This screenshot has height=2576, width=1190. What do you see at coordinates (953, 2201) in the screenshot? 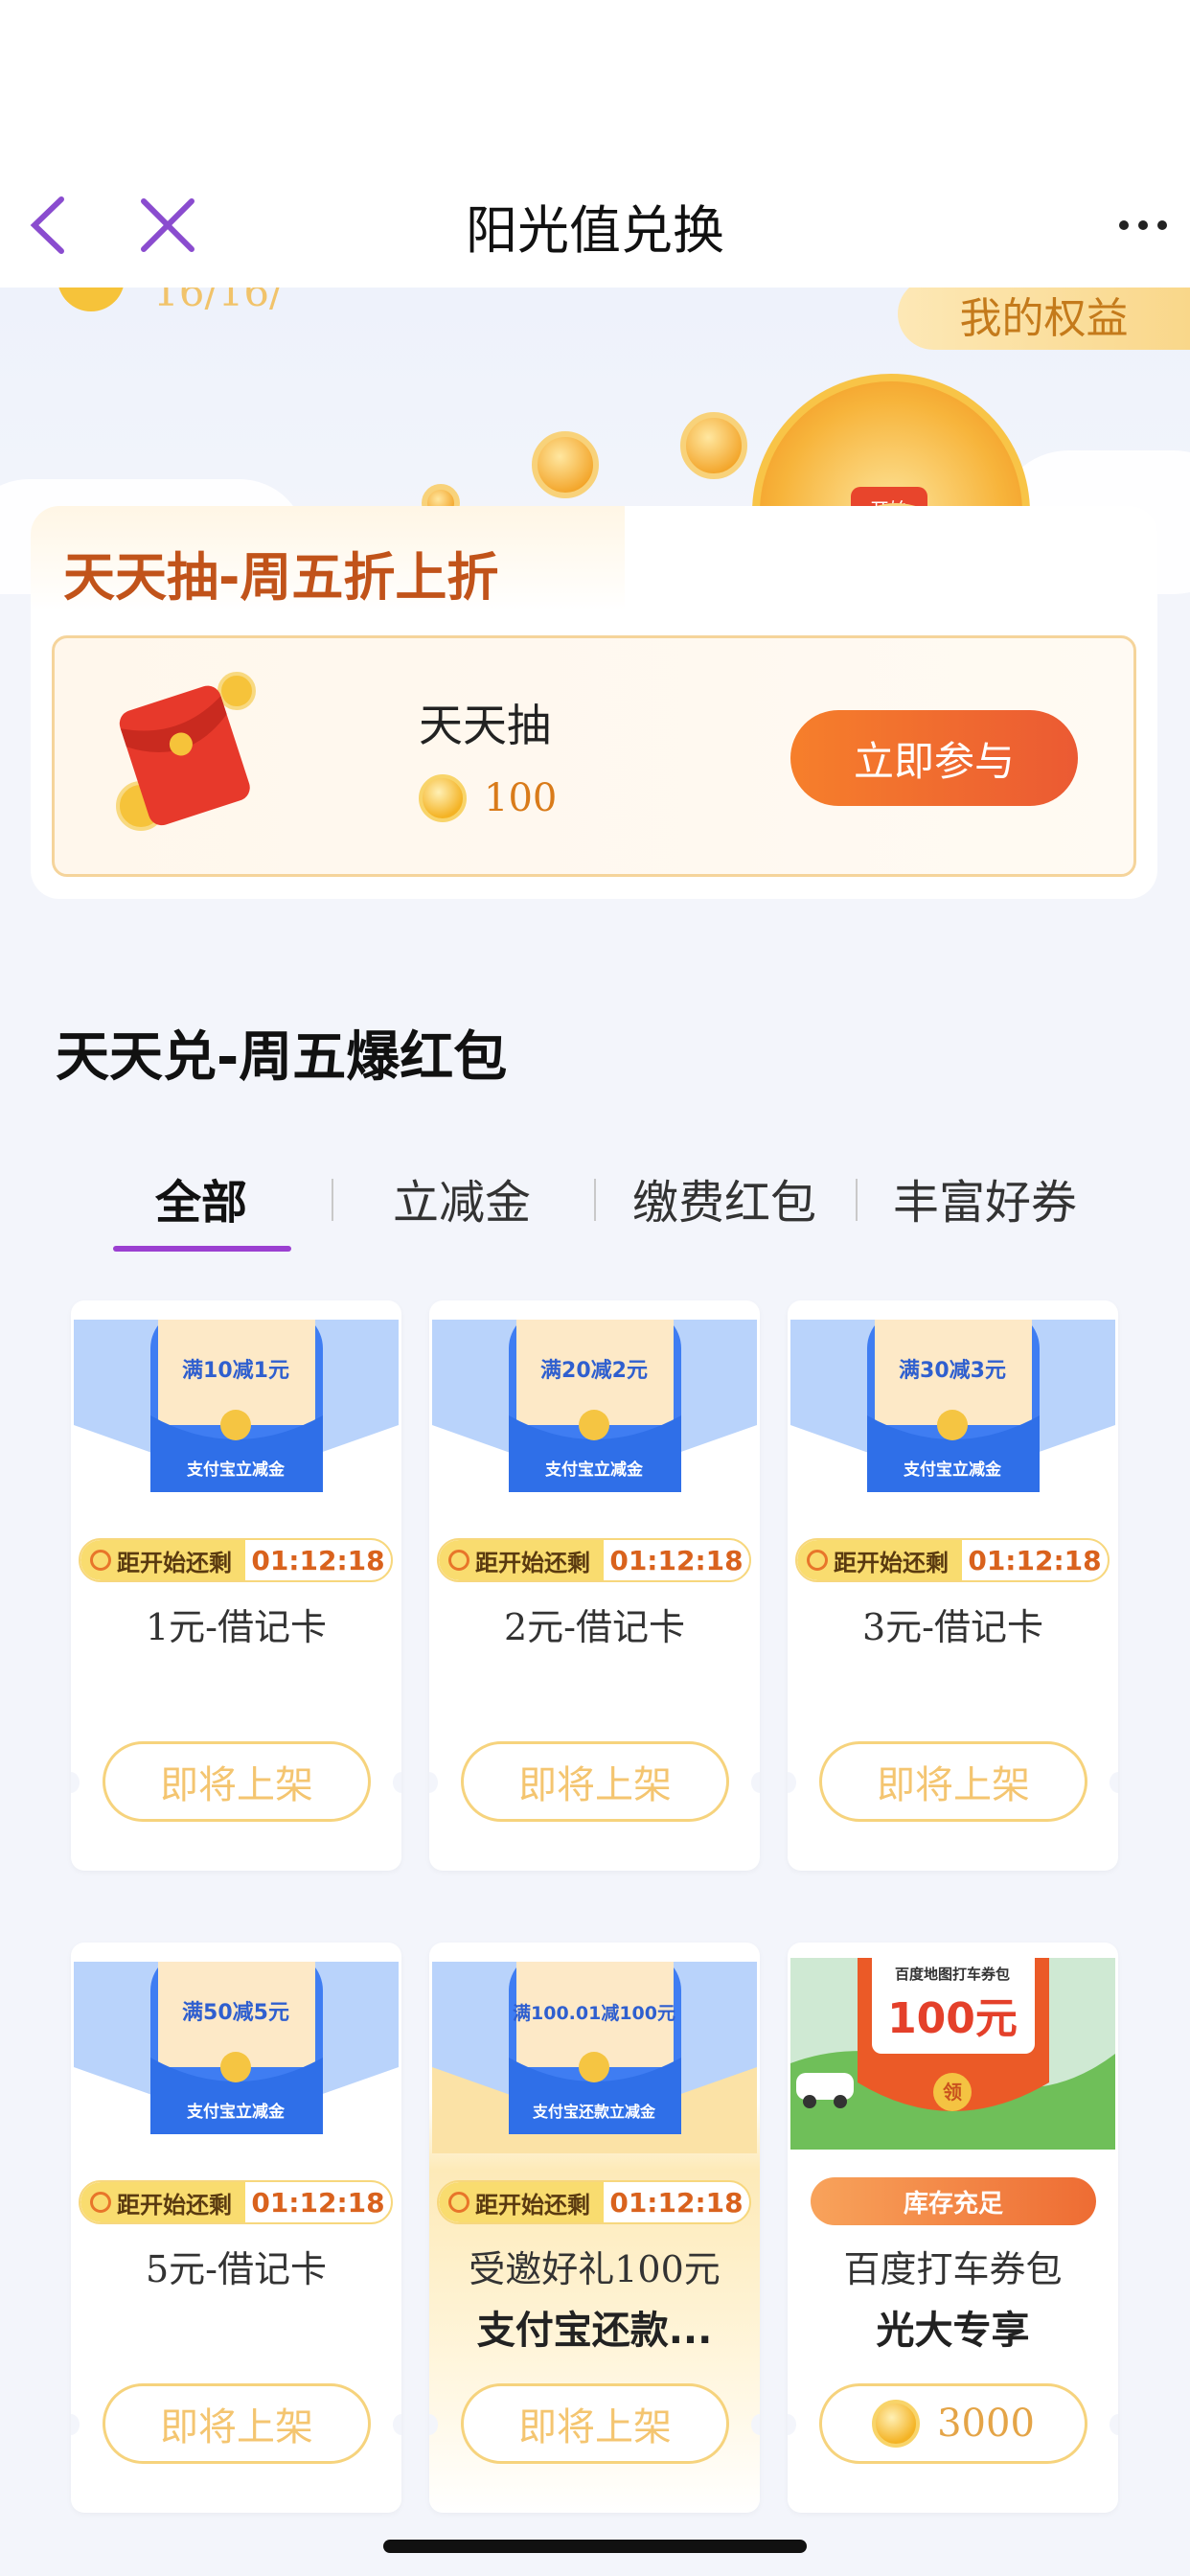
I see `stock-badge: 库存充足` at bounding box center [953, 2201].